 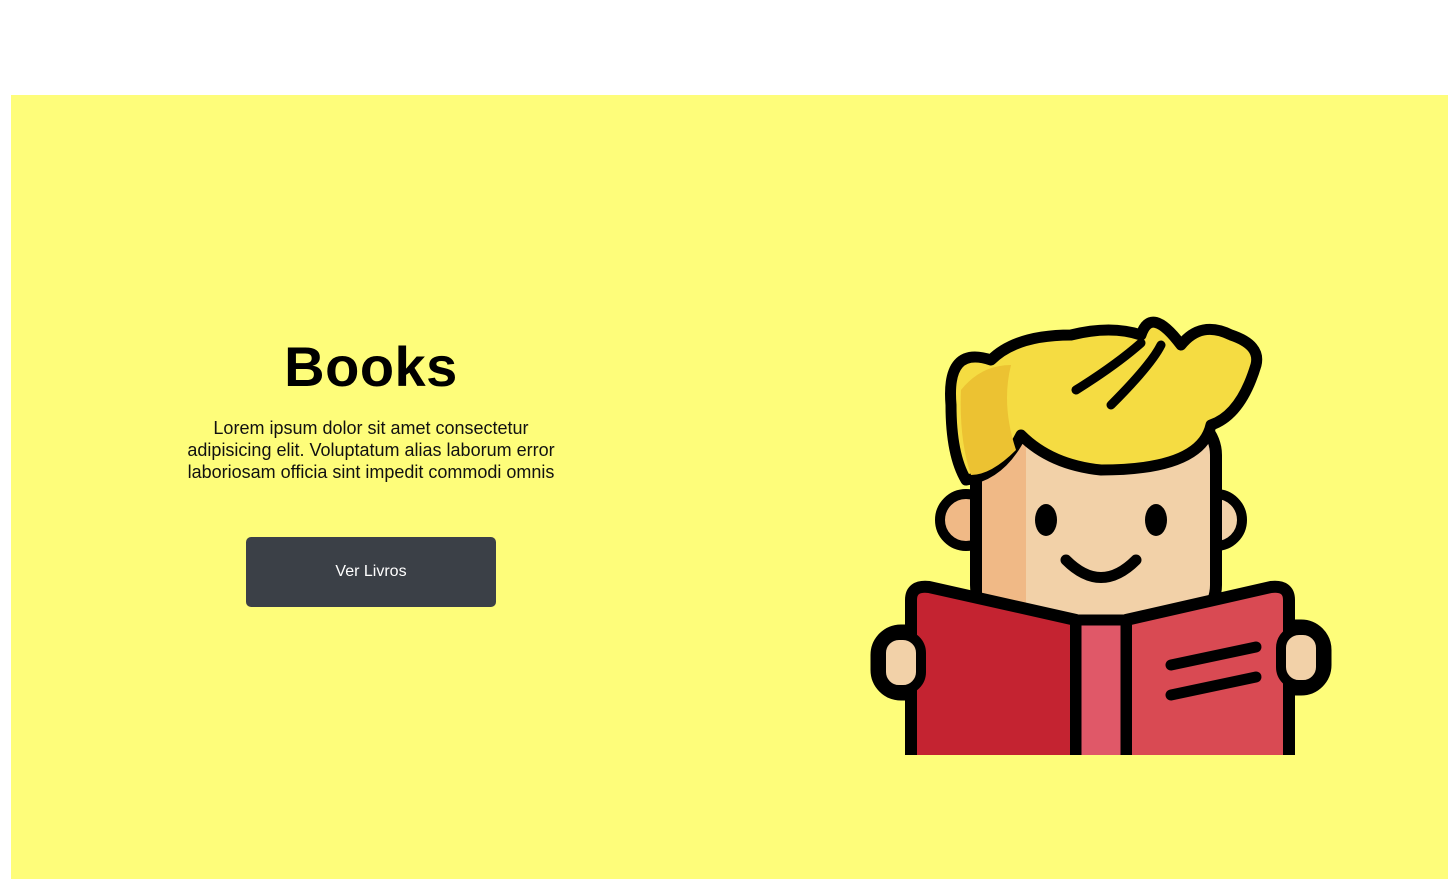 I want to click on ver-livros-button: Ver Livros, so click(x=371, y=572).